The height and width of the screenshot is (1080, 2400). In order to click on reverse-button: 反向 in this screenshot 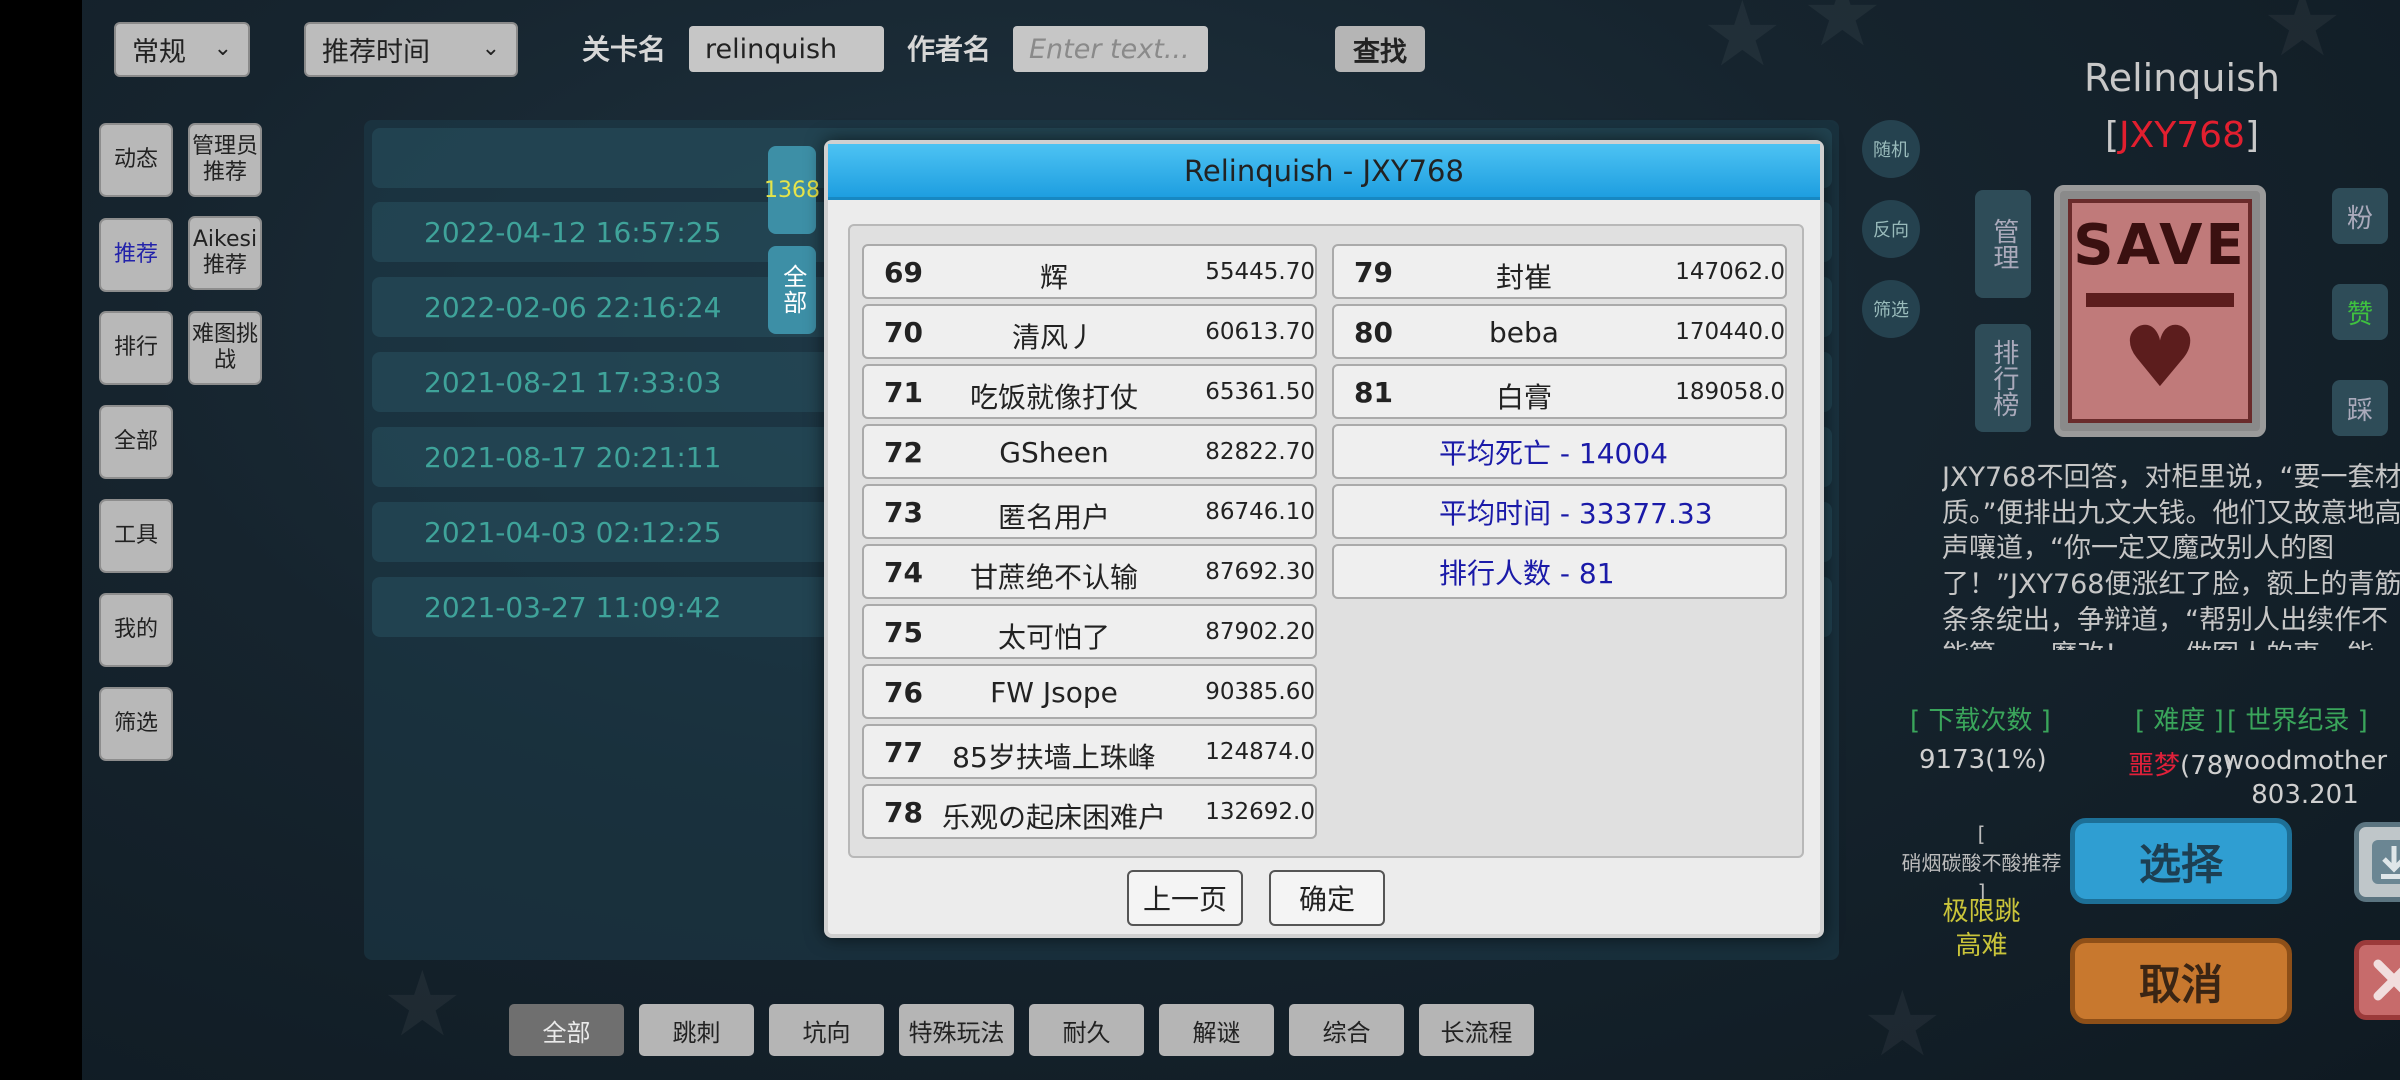, I will do `click(1891, 229)`.